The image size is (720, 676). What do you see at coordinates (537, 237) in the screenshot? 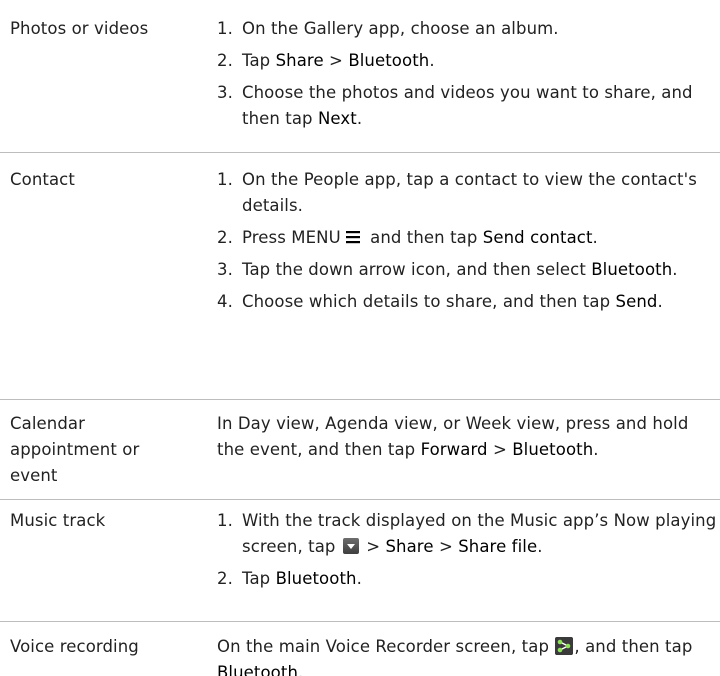
I see `ui-term: Send contact` at bounding box center [537, 237].